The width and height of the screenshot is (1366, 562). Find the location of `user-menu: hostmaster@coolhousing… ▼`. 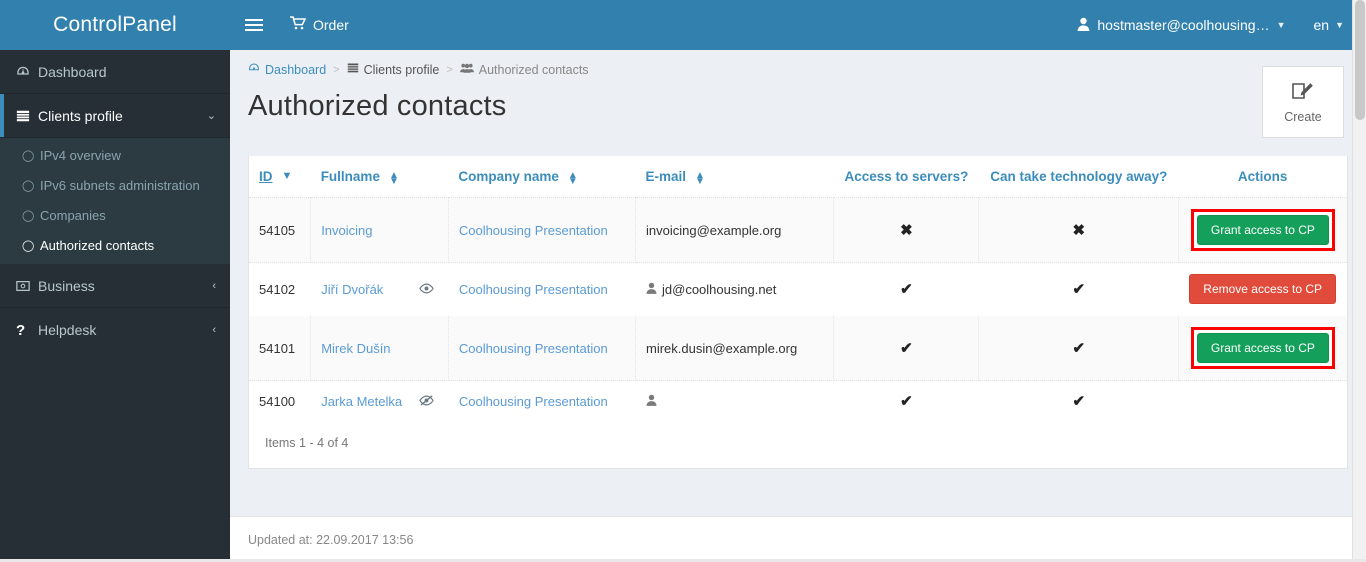

user-menu: hostmaster@coolhousing… ▼ is located at coordinates (1181, 25).